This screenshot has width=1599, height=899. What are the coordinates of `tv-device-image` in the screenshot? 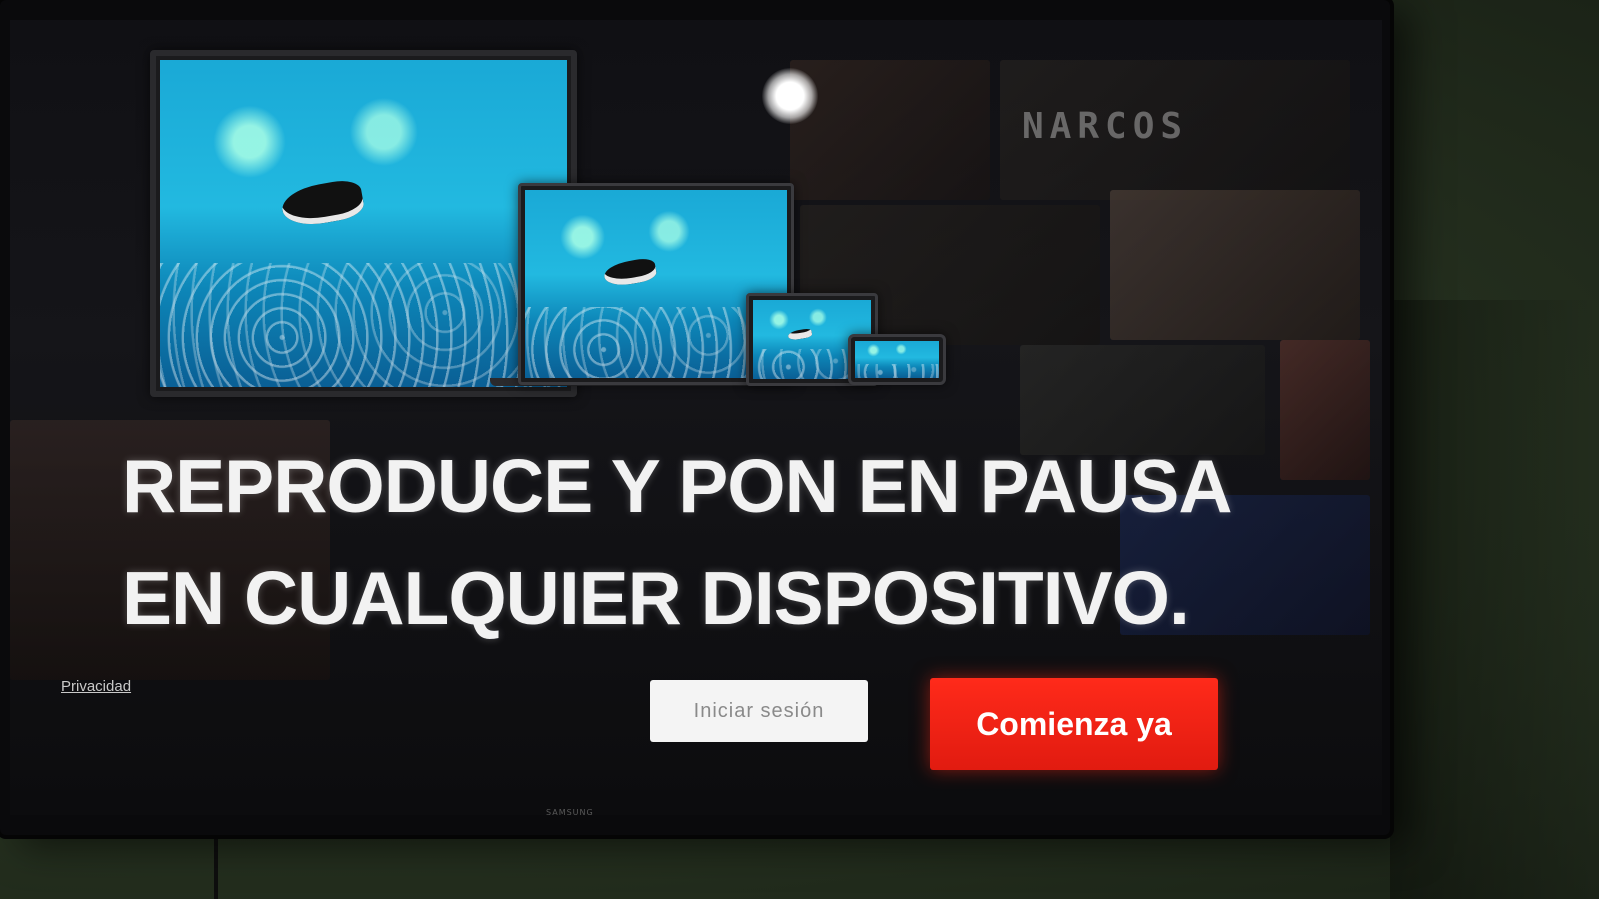 It's located at (363, 223).